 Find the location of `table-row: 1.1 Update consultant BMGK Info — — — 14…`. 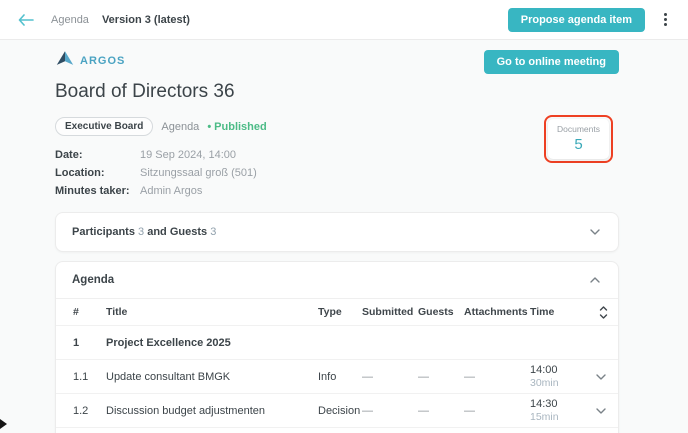

table-row: 1.1 Update consultant BMGK Info — — — 14… is located at coordinates (337, 377).